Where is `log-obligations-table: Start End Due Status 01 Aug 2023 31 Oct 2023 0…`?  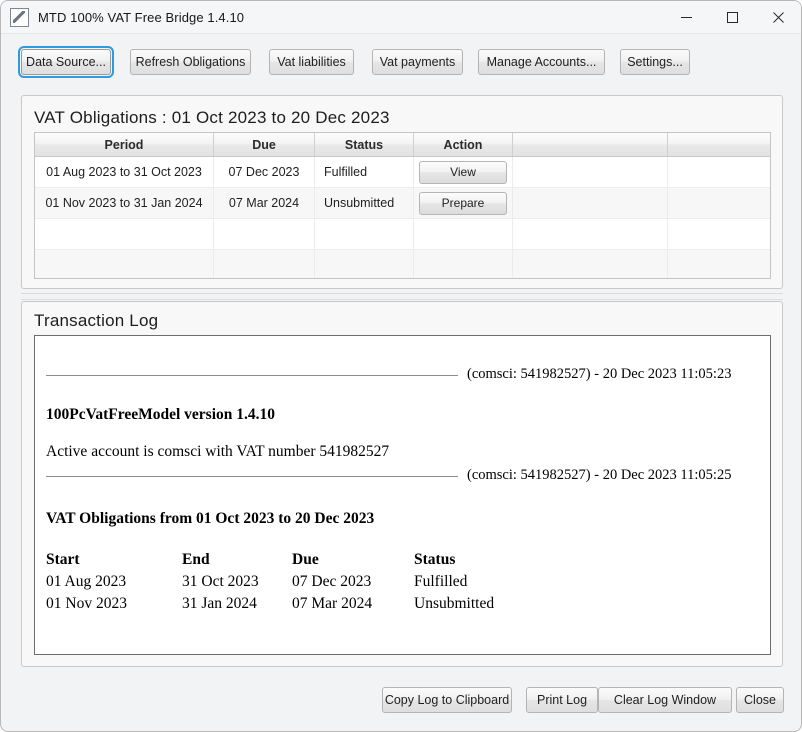 log-obligations-table: Start End Due Status 01 Aug 2023 31 Oct 2023 0… is located at coordinates (300, 584).